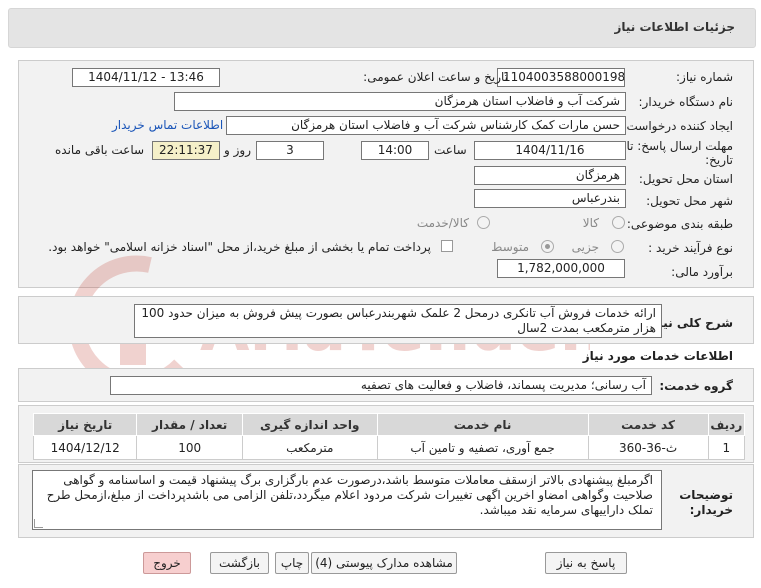 The image size is (761, 588). What do you see at coordinates (679, 146) in the screenshot?
I see `deadline-label: مهلت ارسال پاسخ: تا` at bounding box center [679, 146].